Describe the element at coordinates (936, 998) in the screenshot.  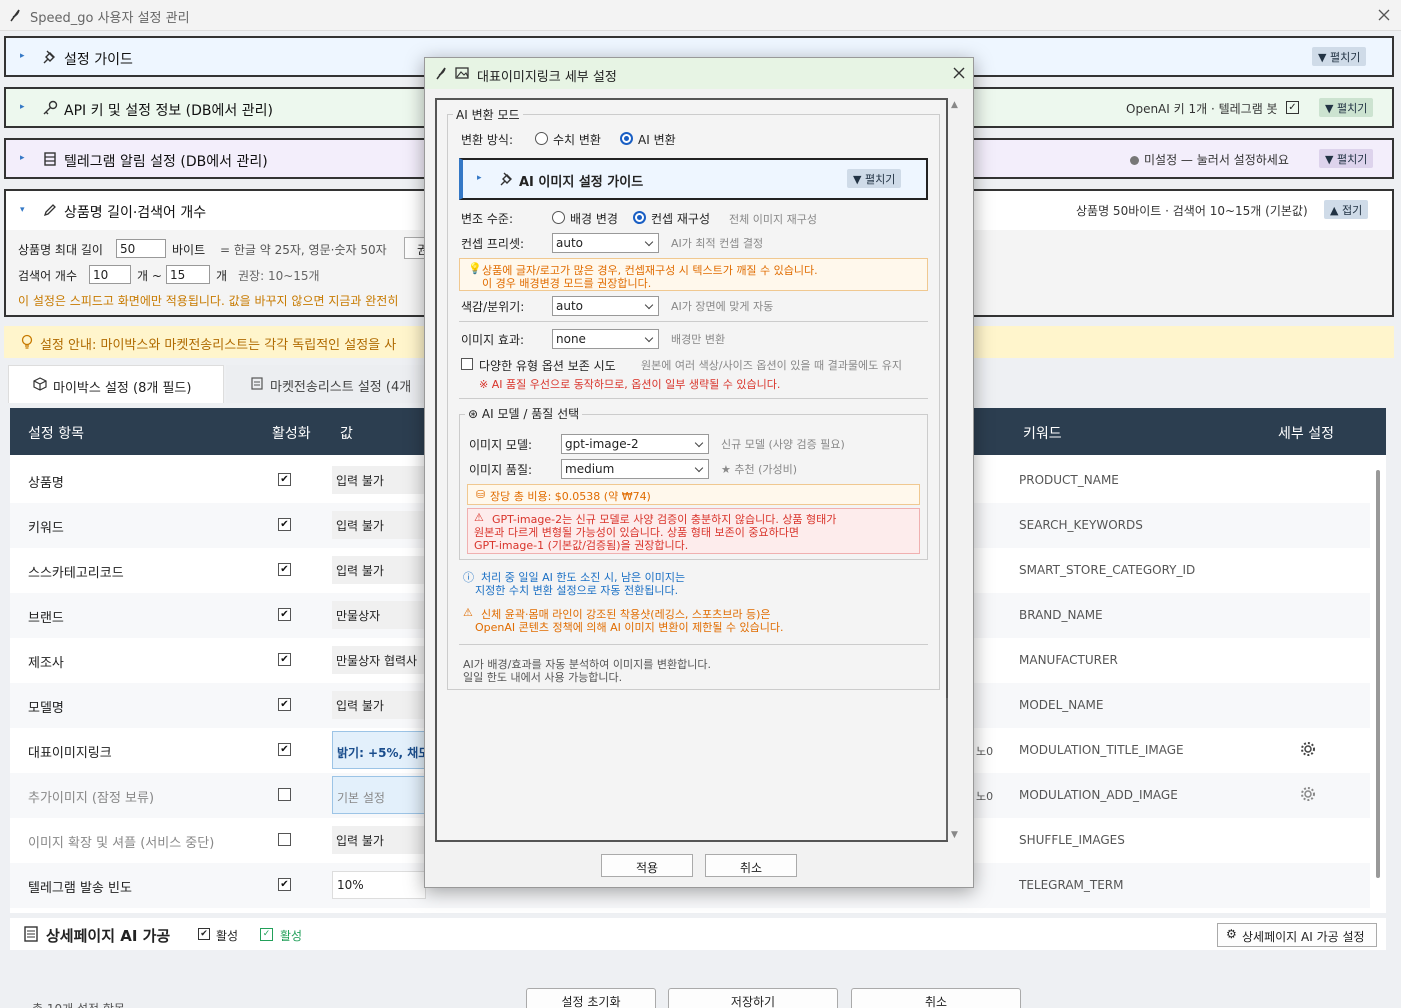
I see `cancel-button: 취소` at that location.